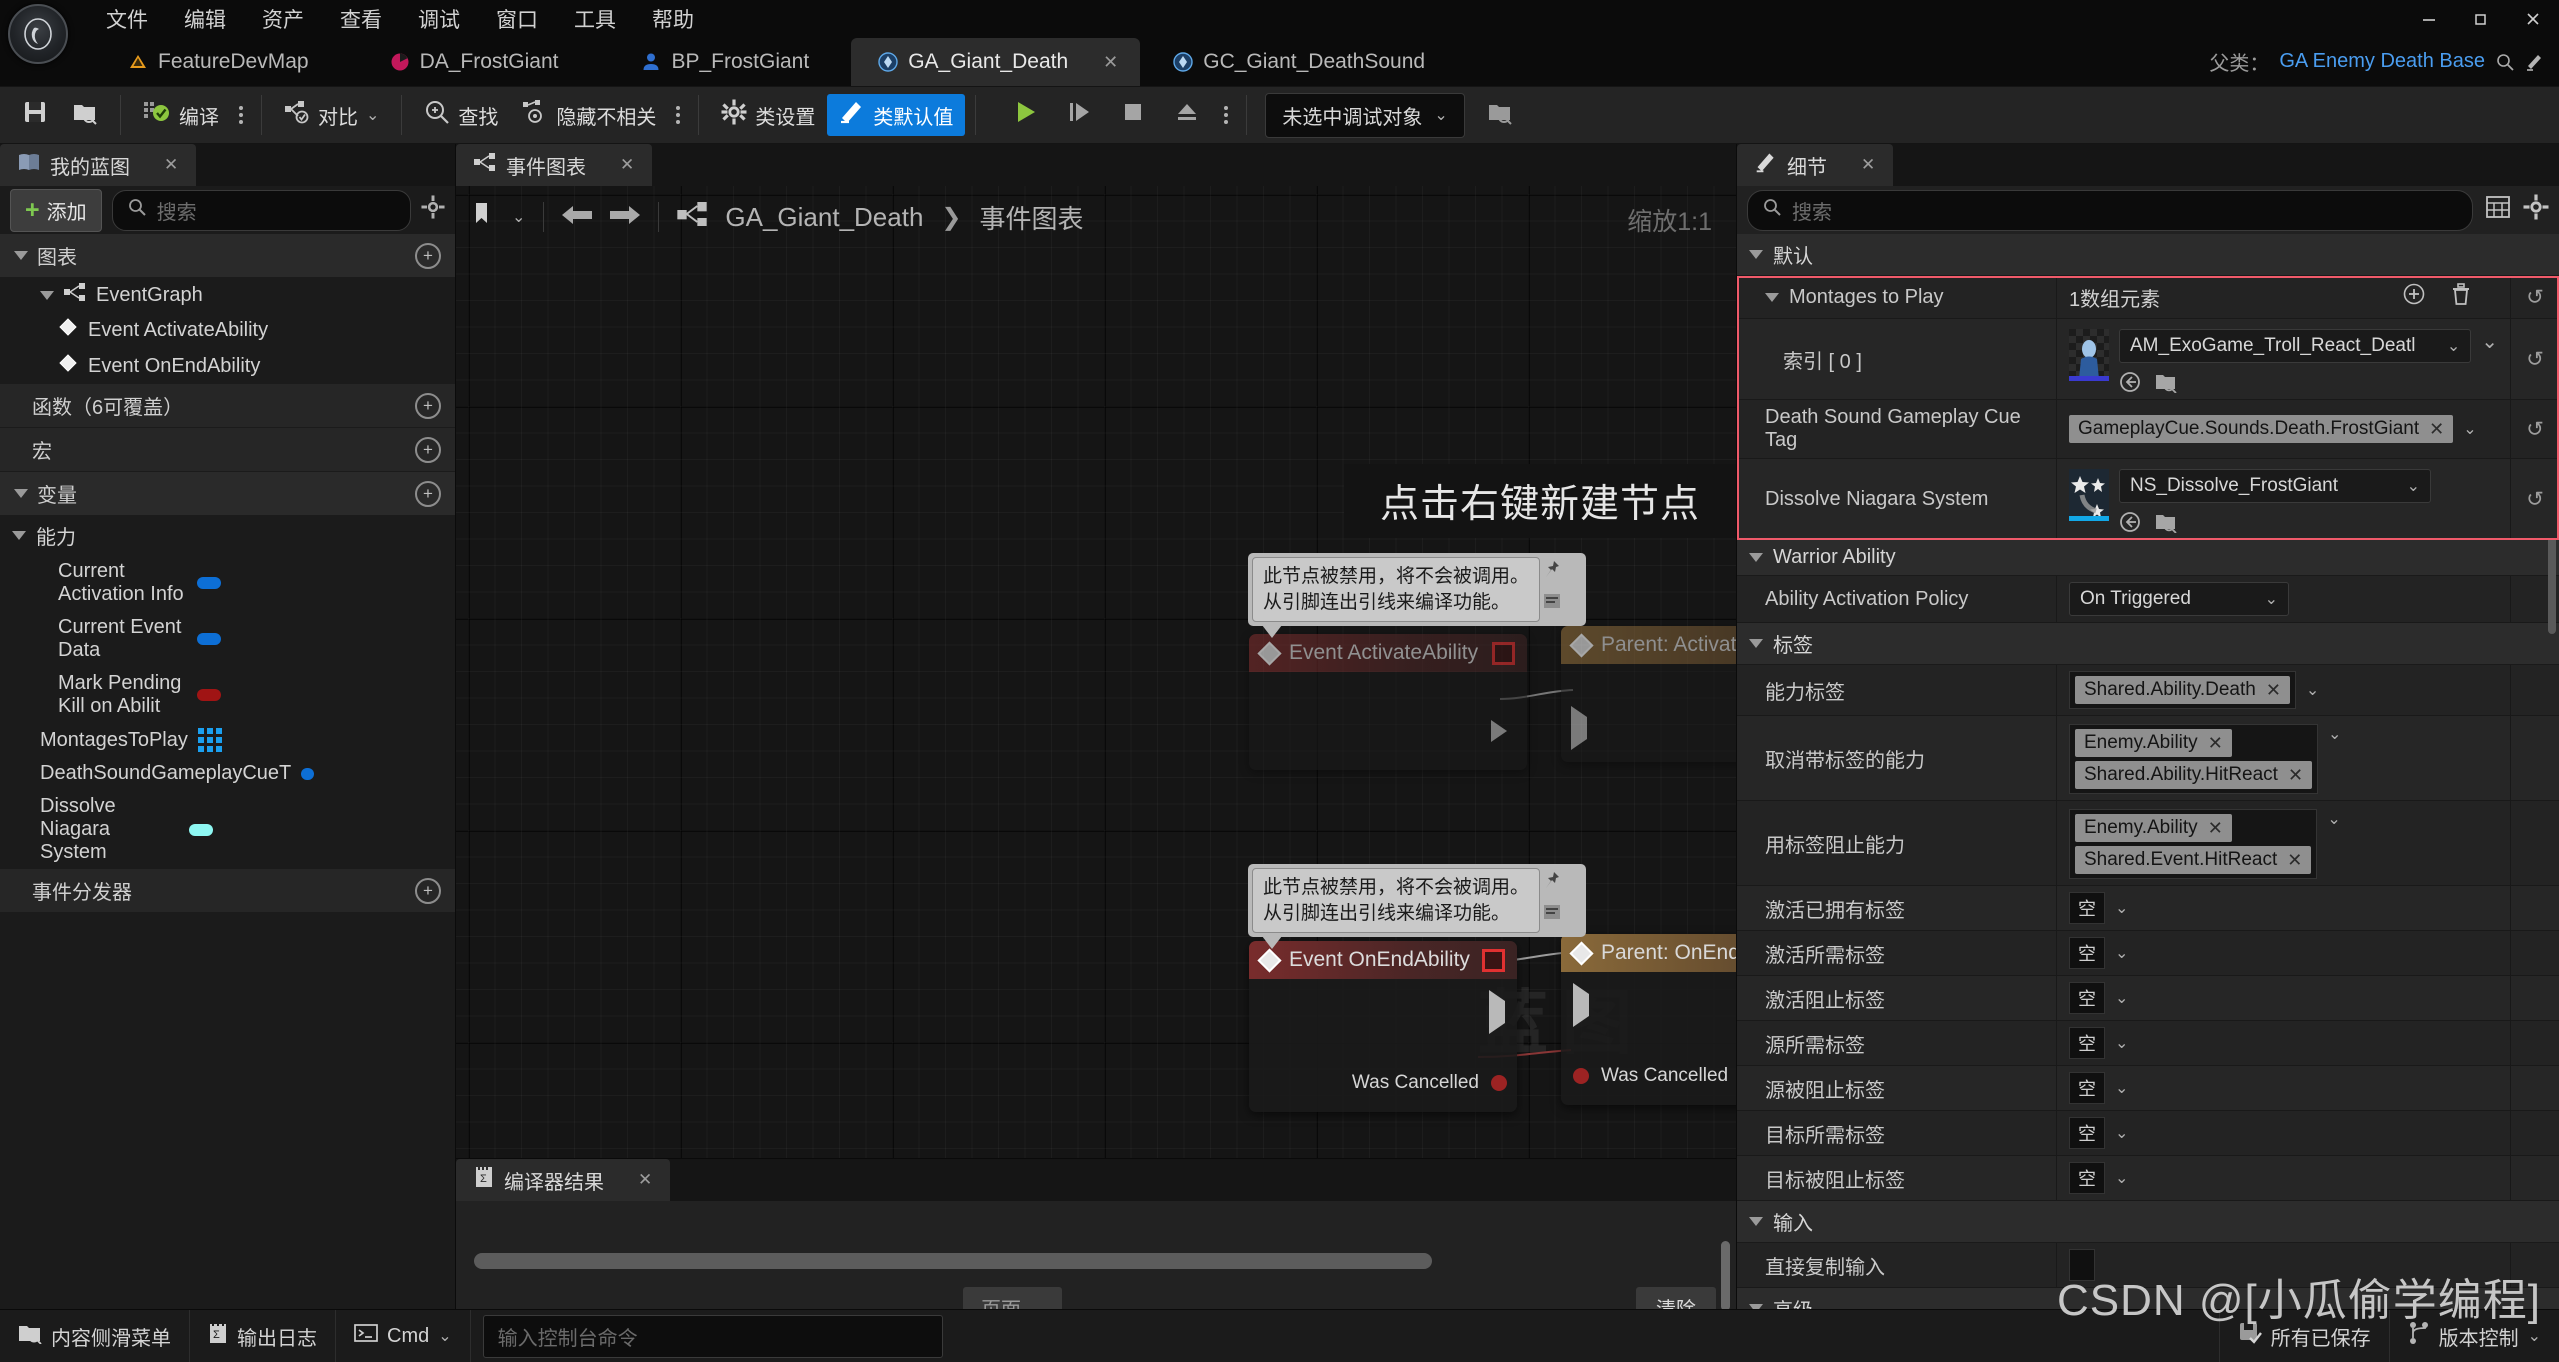 The width and height of the screenshot is (2559, 1362). I want to click on node-parent-activateability: Parent: ActivateAbility, so click(1648, 694).